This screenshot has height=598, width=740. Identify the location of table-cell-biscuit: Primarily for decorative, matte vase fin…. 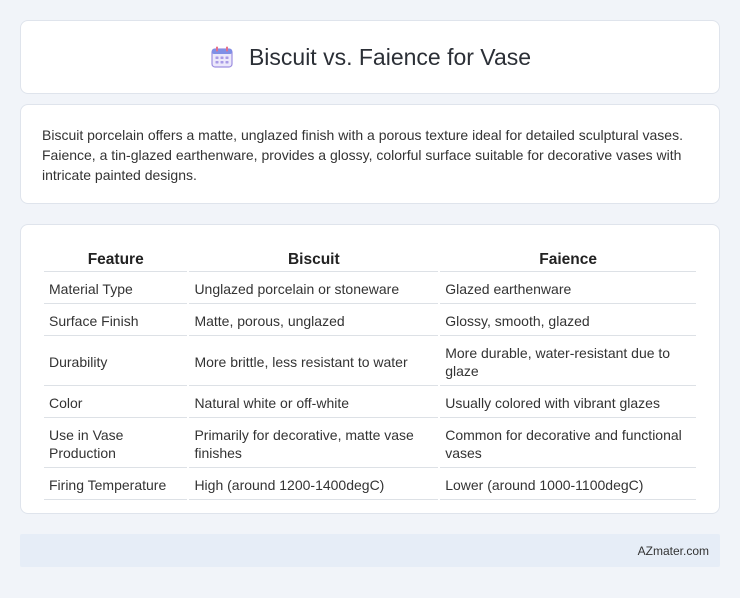
(314, 444).